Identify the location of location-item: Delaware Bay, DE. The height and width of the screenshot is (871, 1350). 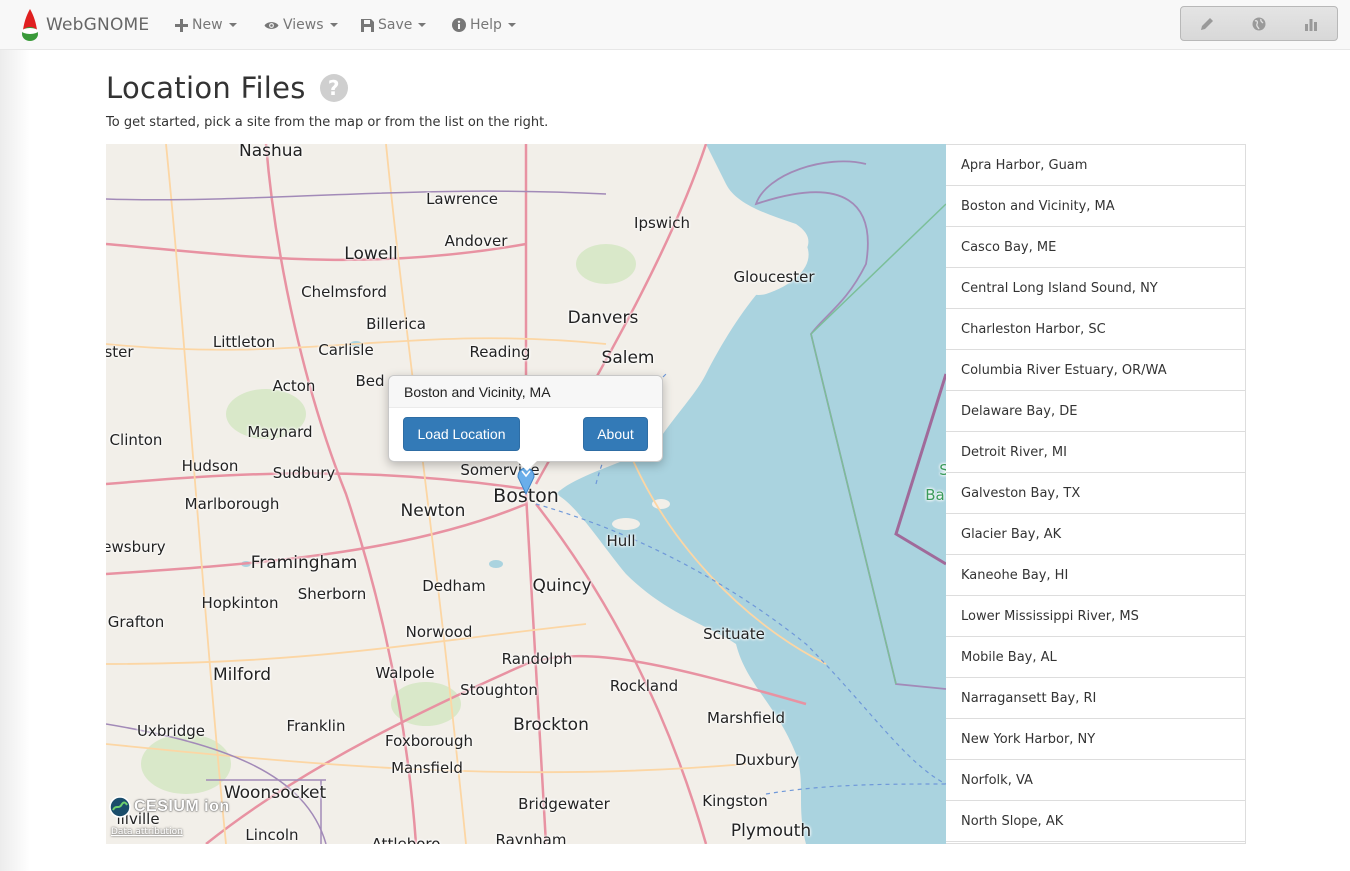
(1095, 411).